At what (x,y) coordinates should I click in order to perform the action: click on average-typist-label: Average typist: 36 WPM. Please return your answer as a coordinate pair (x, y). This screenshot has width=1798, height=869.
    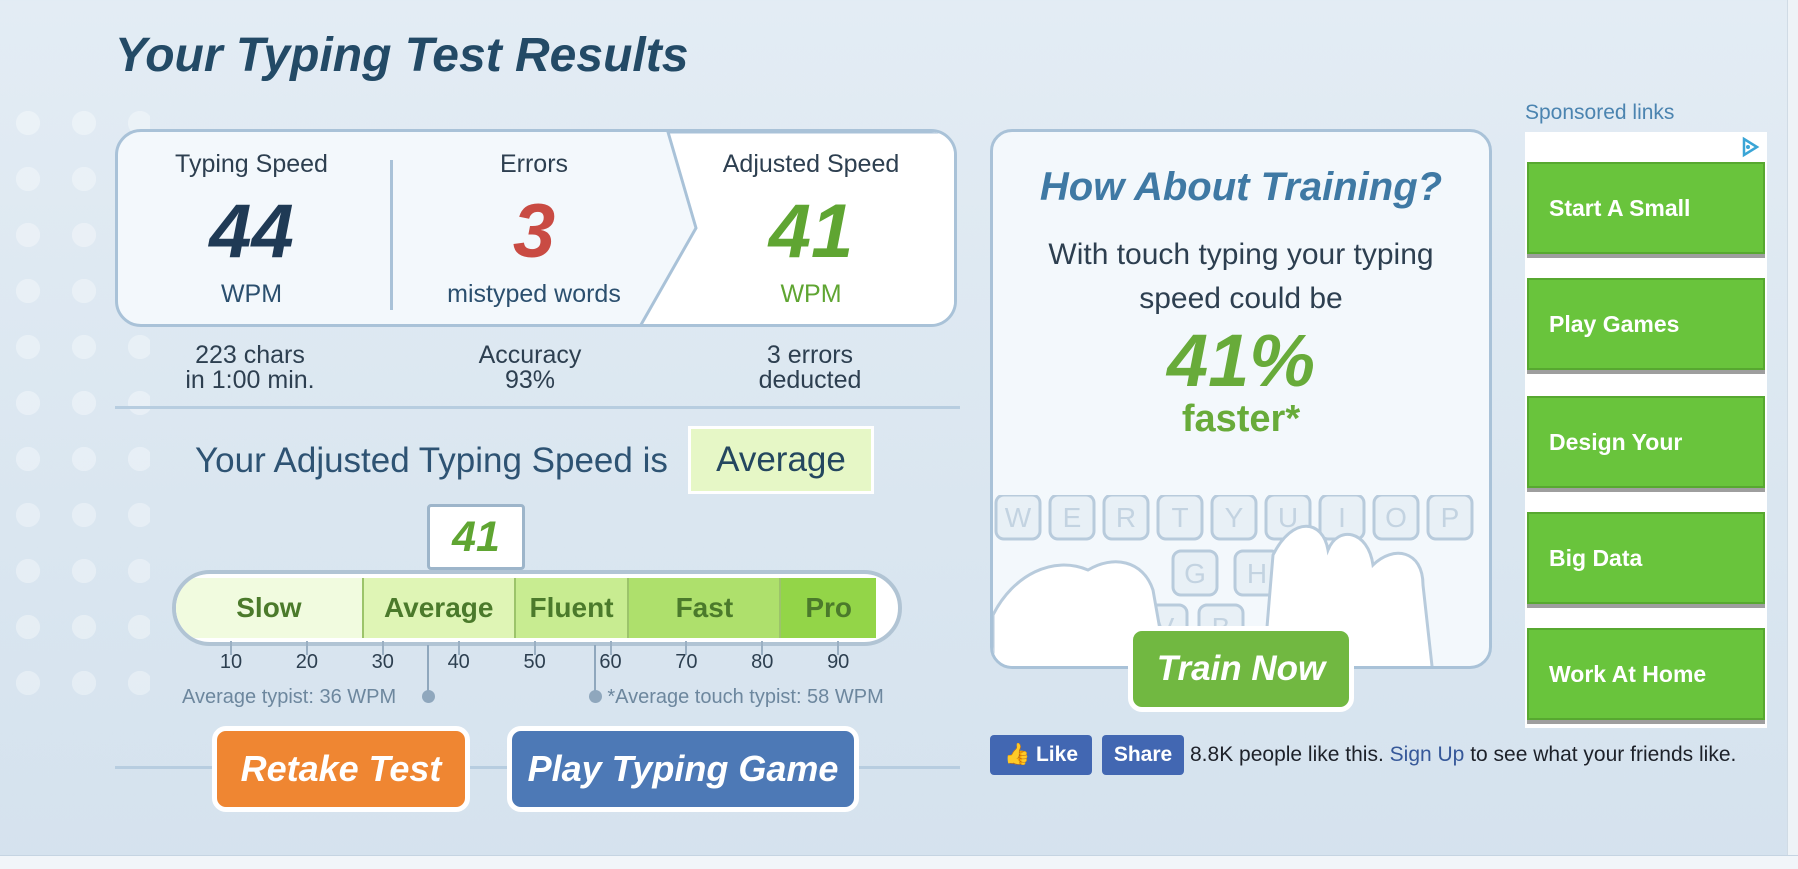
    Looking at the image, I should click on (289, 697).